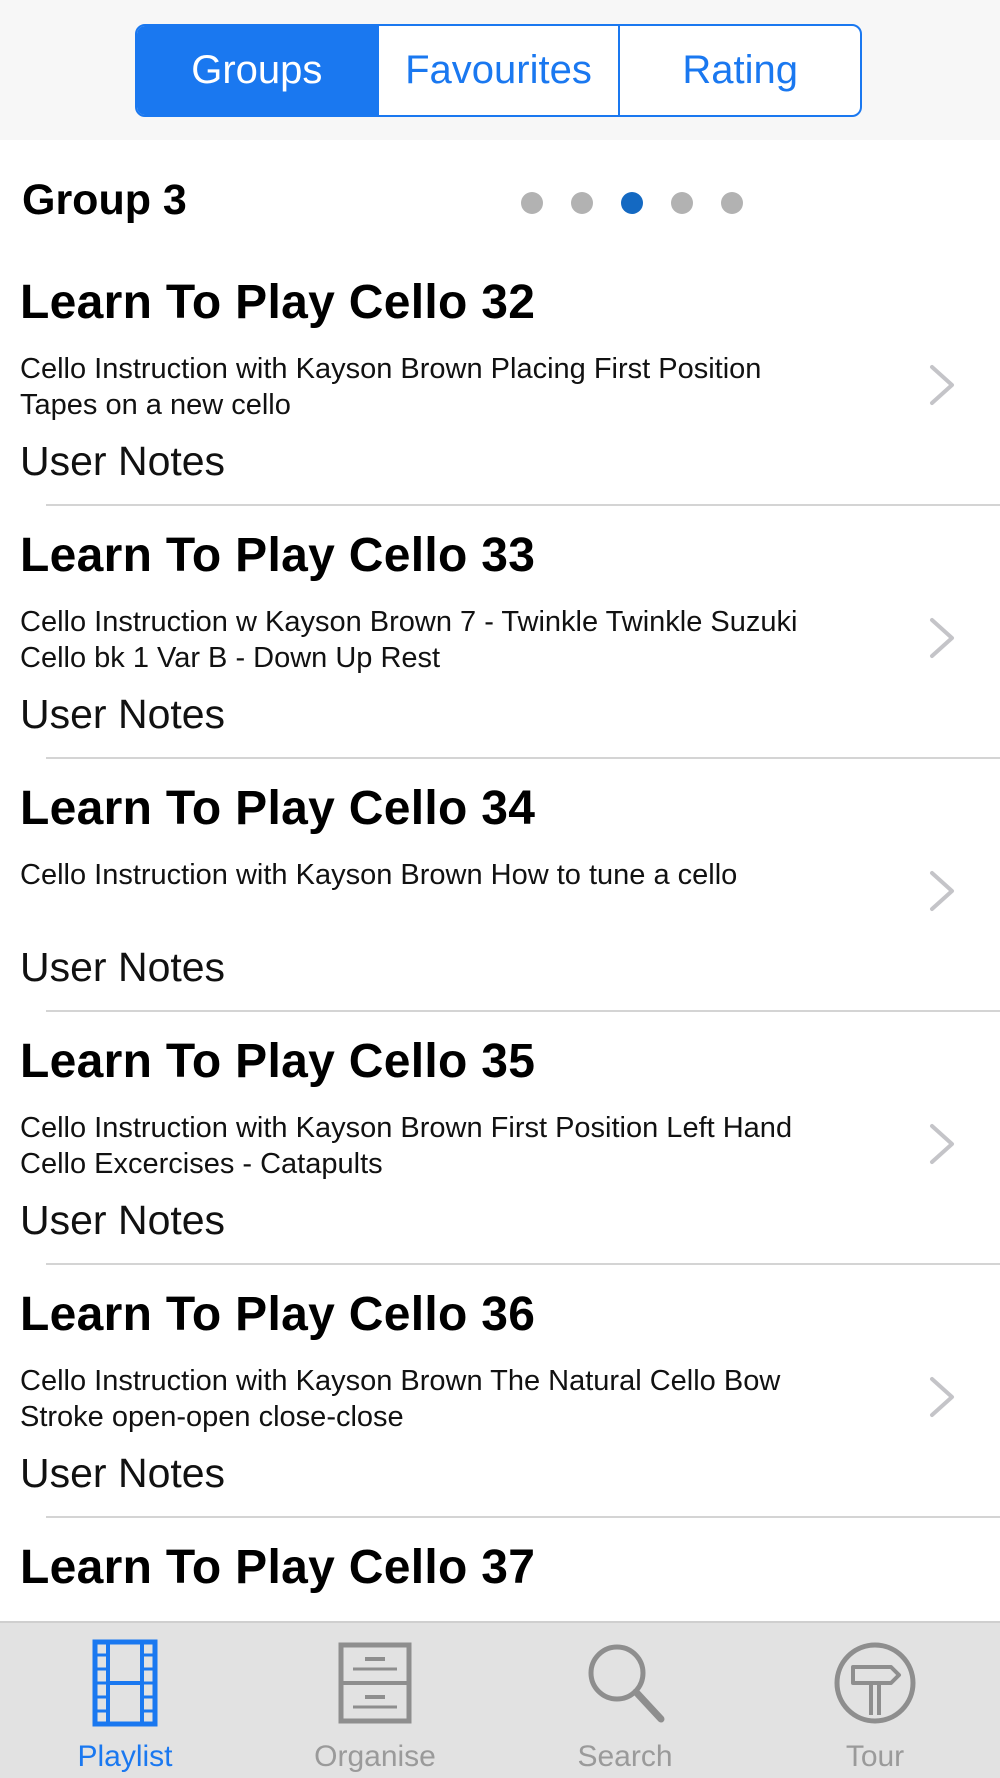 Image resolution: width=1000 pixels, height=1778 pixels. I want to click on item-title: Learn To Play Cello 36, so click(278, 1314).